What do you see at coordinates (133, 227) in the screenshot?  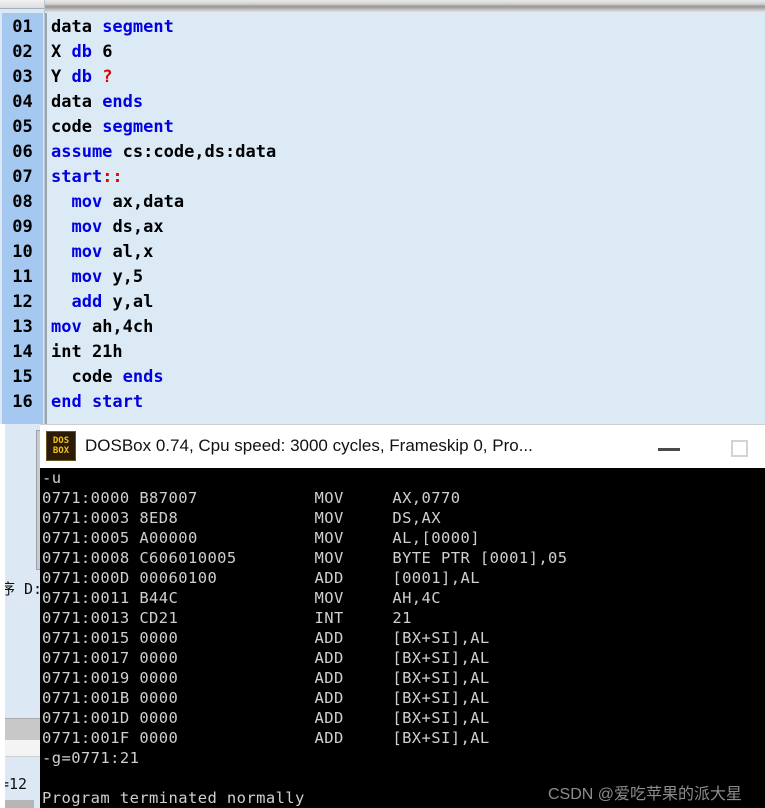 I see `code-token: ds,ax` at bounding box center [133, 227].